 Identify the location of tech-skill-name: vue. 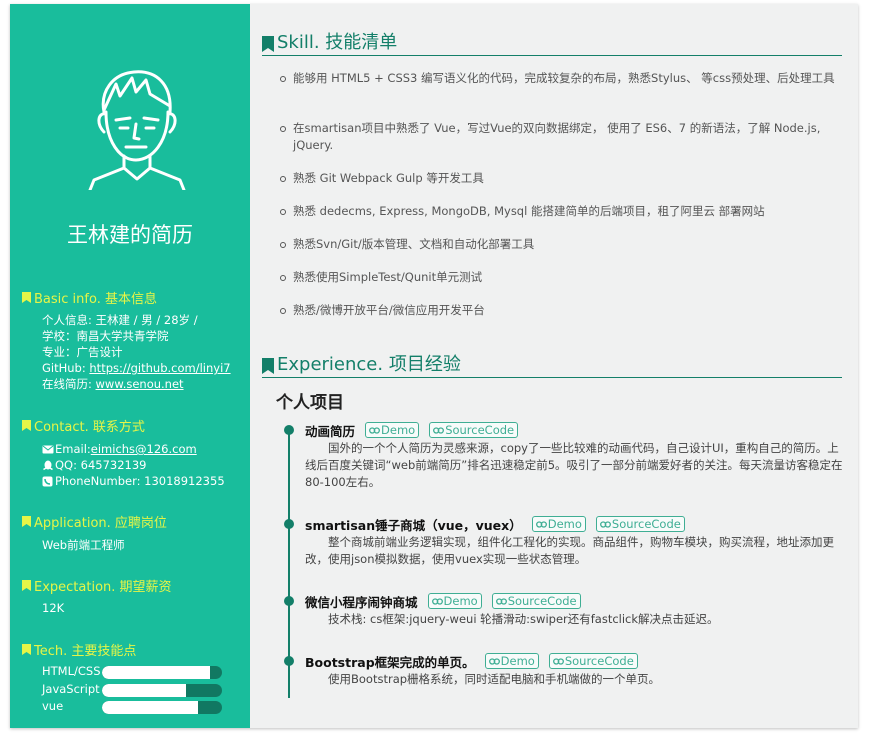
(53, 706).